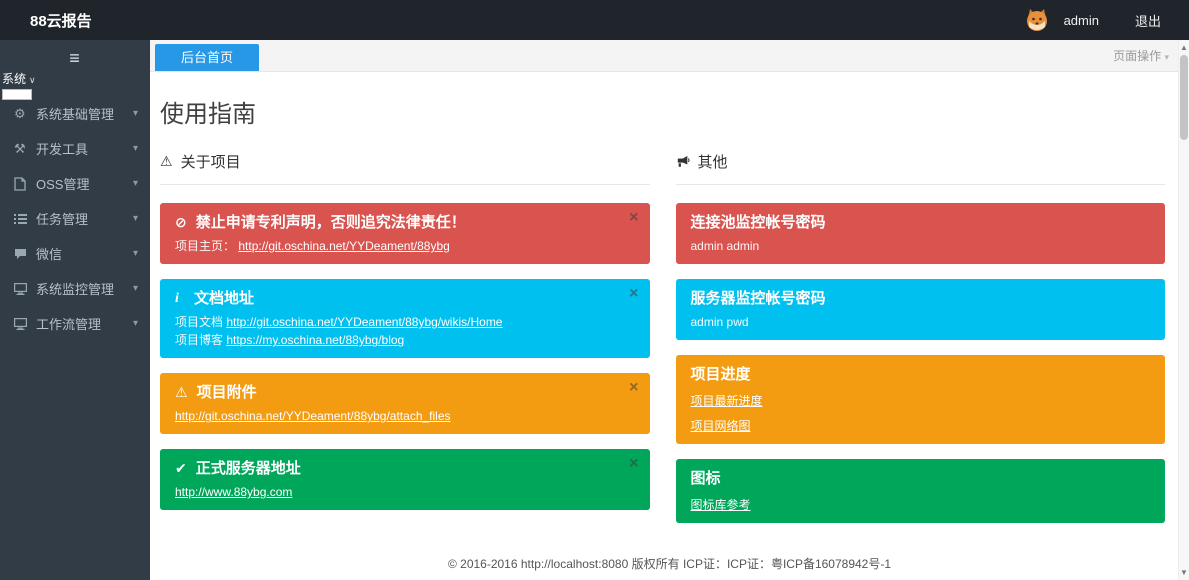 The width and height of the screenshot is (1189, 580). What do you see at coordinates (226, 392) in the screenshot?
I see `alert-title-text: 项目附件` at bounding box center [226, 392].